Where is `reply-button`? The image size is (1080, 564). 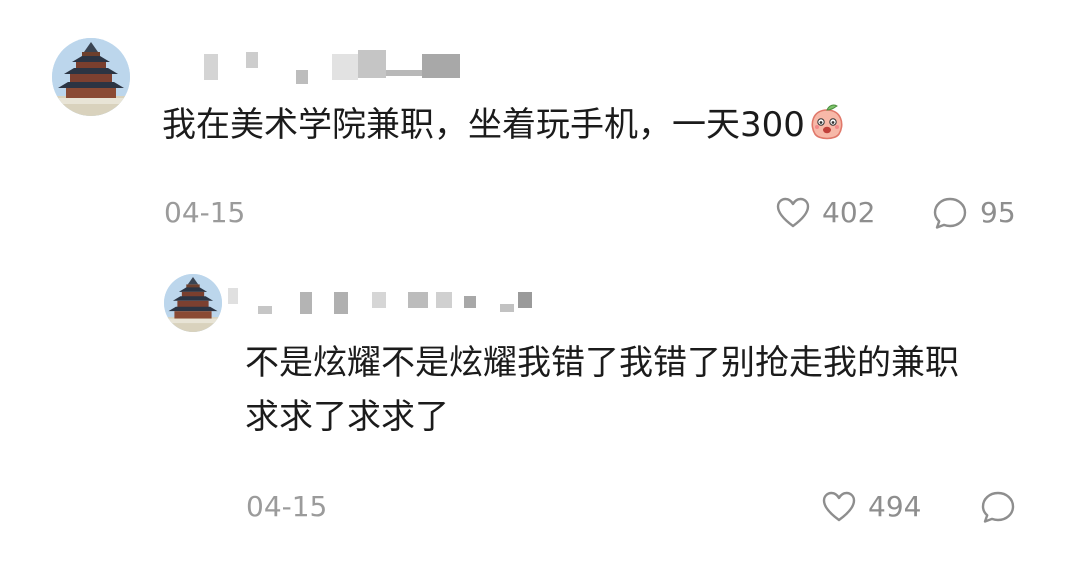 reply-button is located at coordinates (998, 507).